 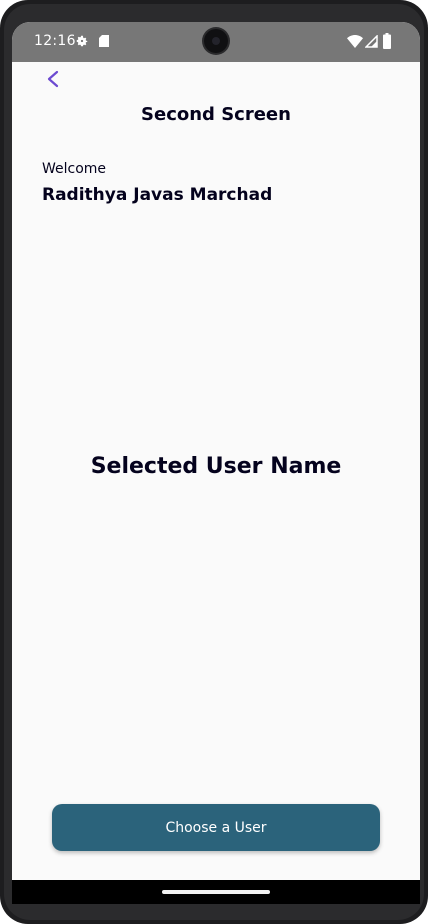 I want to click on home-indicator, so click(x=216, y=892).